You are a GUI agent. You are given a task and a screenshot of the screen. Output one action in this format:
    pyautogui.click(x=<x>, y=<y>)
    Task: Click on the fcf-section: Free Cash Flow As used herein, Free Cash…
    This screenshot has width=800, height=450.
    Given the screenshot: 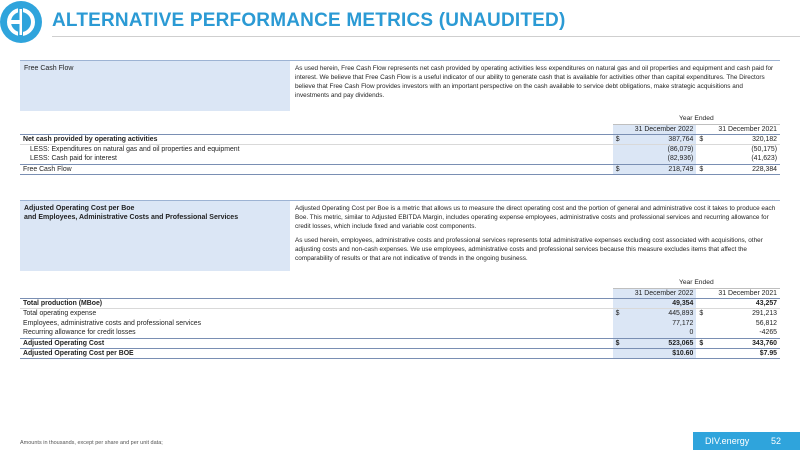 What is the action you would take?
    pyautogui.click(x=400, y=85)
    